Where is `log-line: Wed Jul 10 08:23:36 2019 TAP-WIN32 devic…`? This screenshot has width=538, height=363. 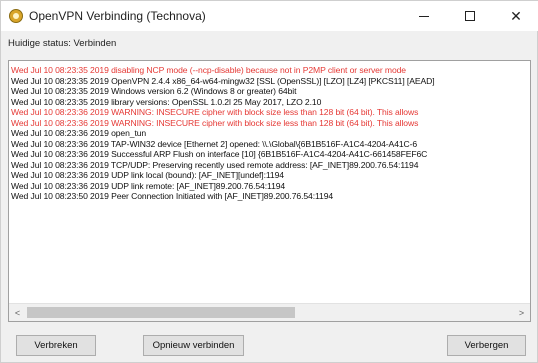
log-line: Wed Jul 10 08:23:36 2019 TAP-WIN32 devic… is located at coordinates (214, 143).